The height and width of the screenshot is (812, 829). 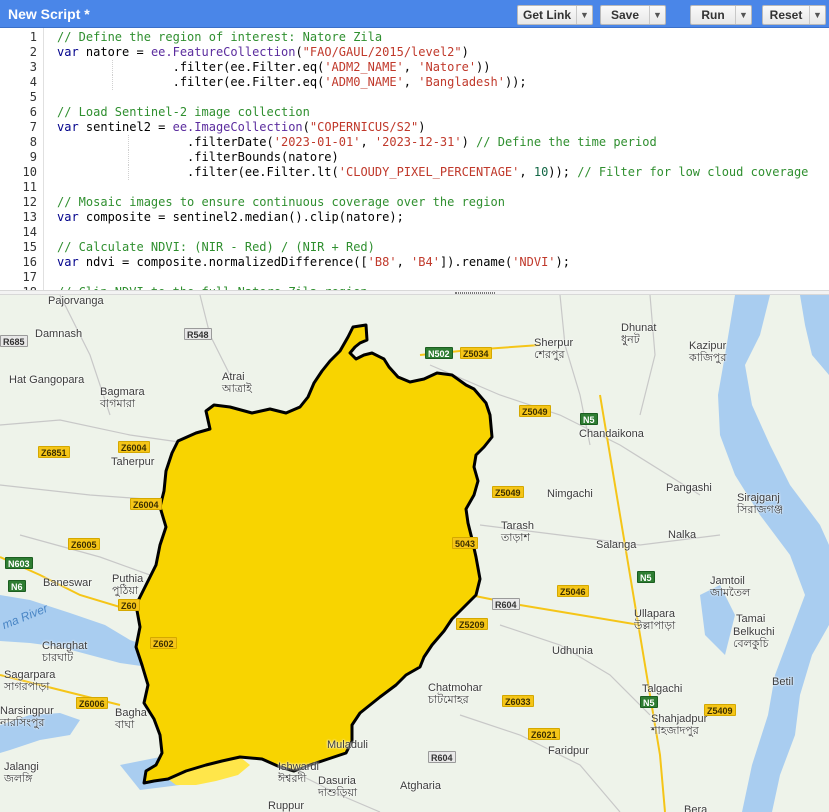 What do you see at coordinates (122, 392) in the screenshot?
I see `place-name: Bagmara` at bounding box center [122, 392].